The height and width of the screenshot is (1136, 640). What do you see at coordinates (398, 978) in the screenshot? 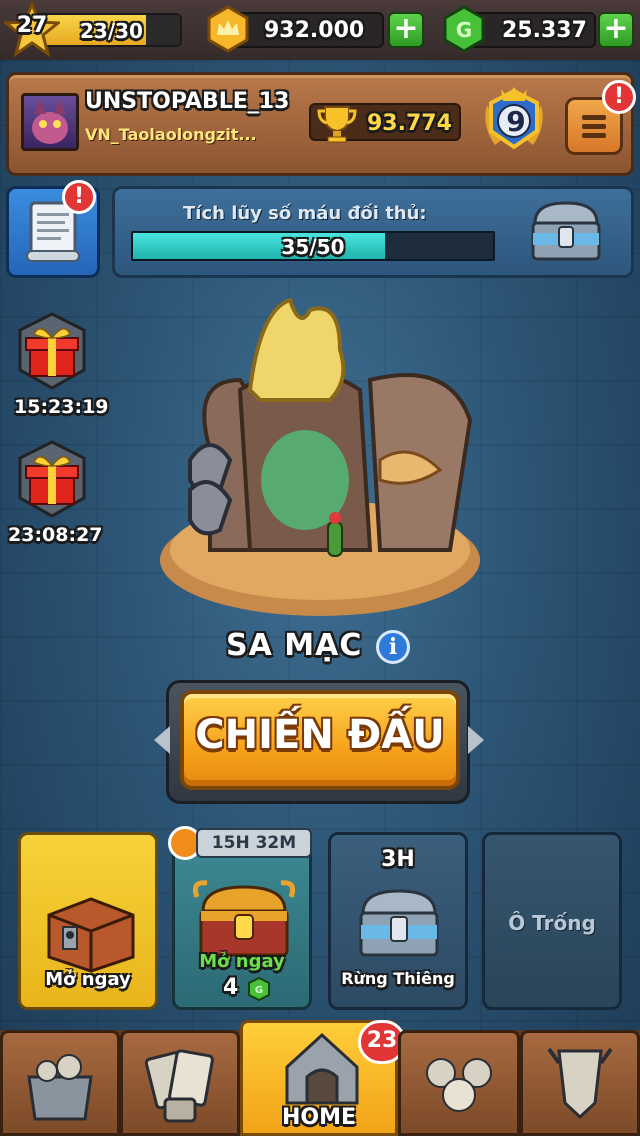
I see `chest-slot-3-label: Rừng Thiêng` at bounding box center [398, 978].